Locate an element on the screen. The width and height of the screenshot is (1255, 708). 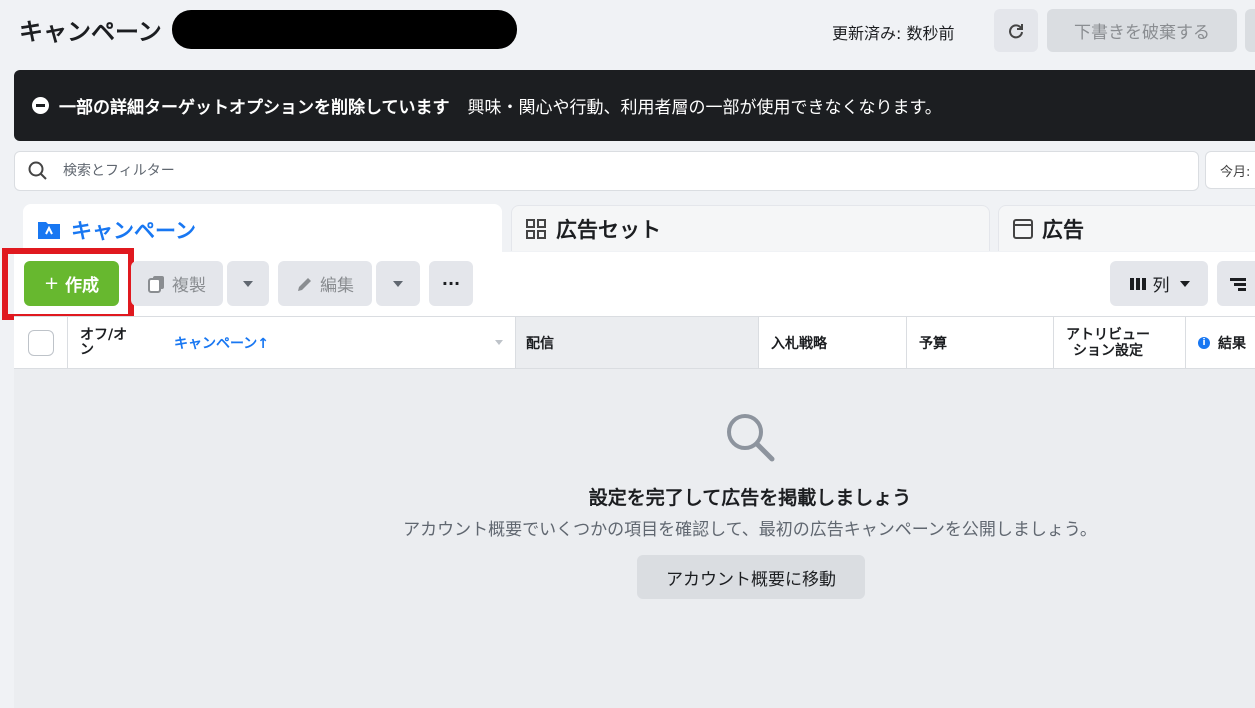
column-header-onoff-line1: オフ/オ is located at coordinates (104, 334).